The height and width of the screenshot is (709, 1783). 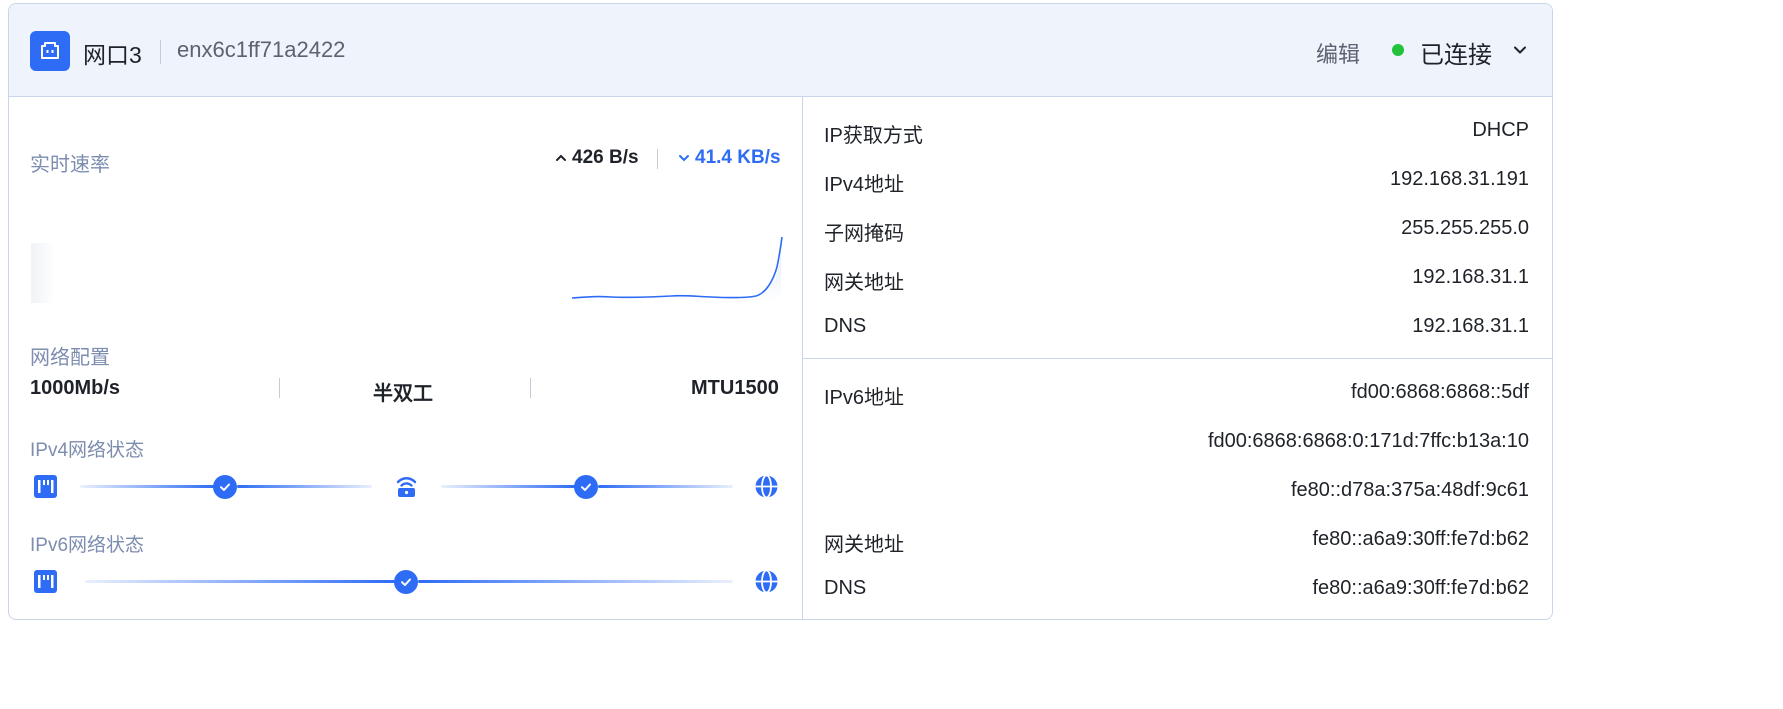 I want to click on link-speed: 1000Mb/s, so click(x=75, y=388).